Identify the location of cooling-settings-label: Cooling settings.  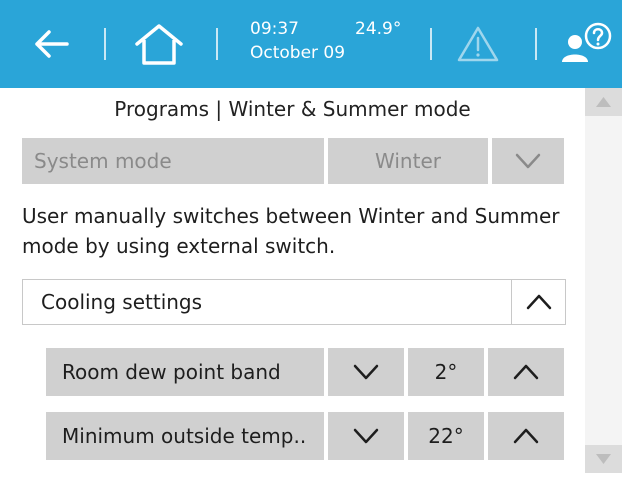
(122, 302).